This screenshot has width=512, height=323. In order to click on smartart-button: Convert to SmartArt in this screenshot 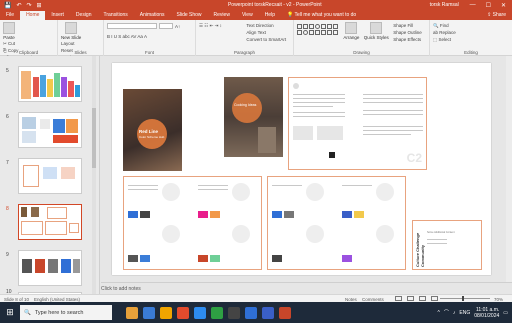, I will do `click(266, 39)`.